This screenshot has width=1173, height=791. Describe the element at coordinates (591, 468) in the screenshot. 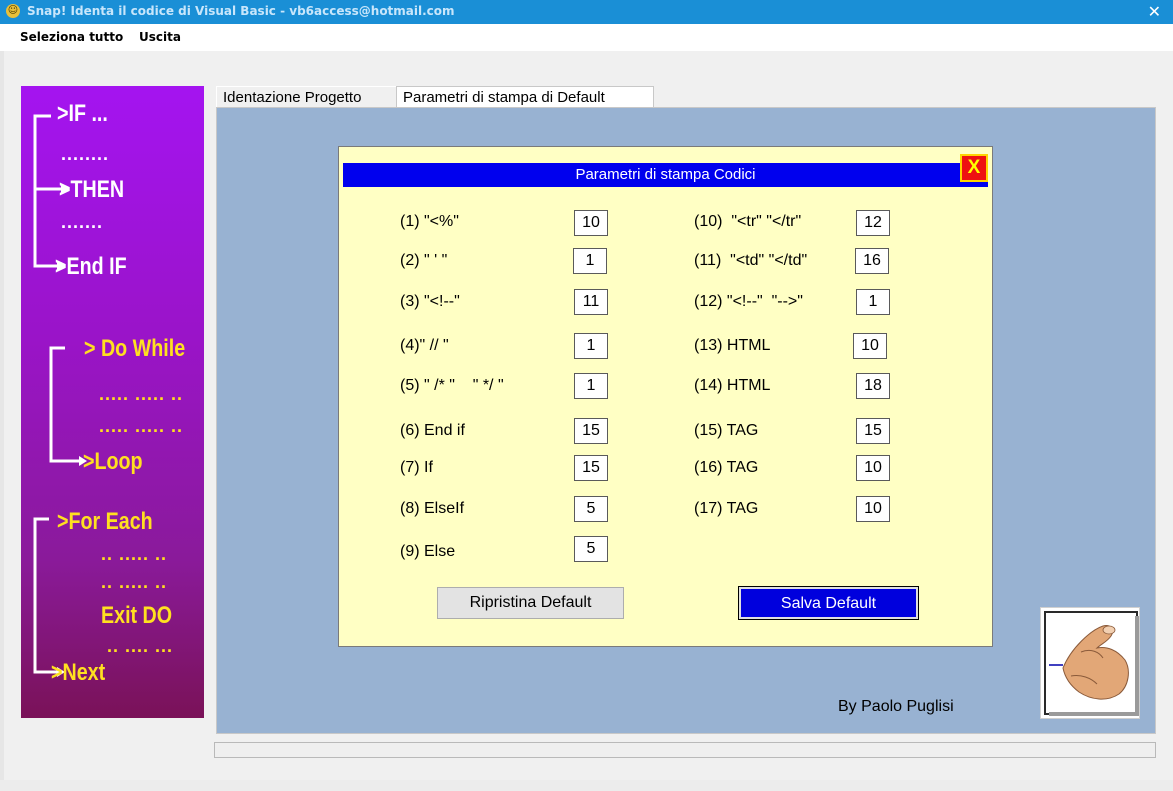

I see `param-input-7: 15` at that location.